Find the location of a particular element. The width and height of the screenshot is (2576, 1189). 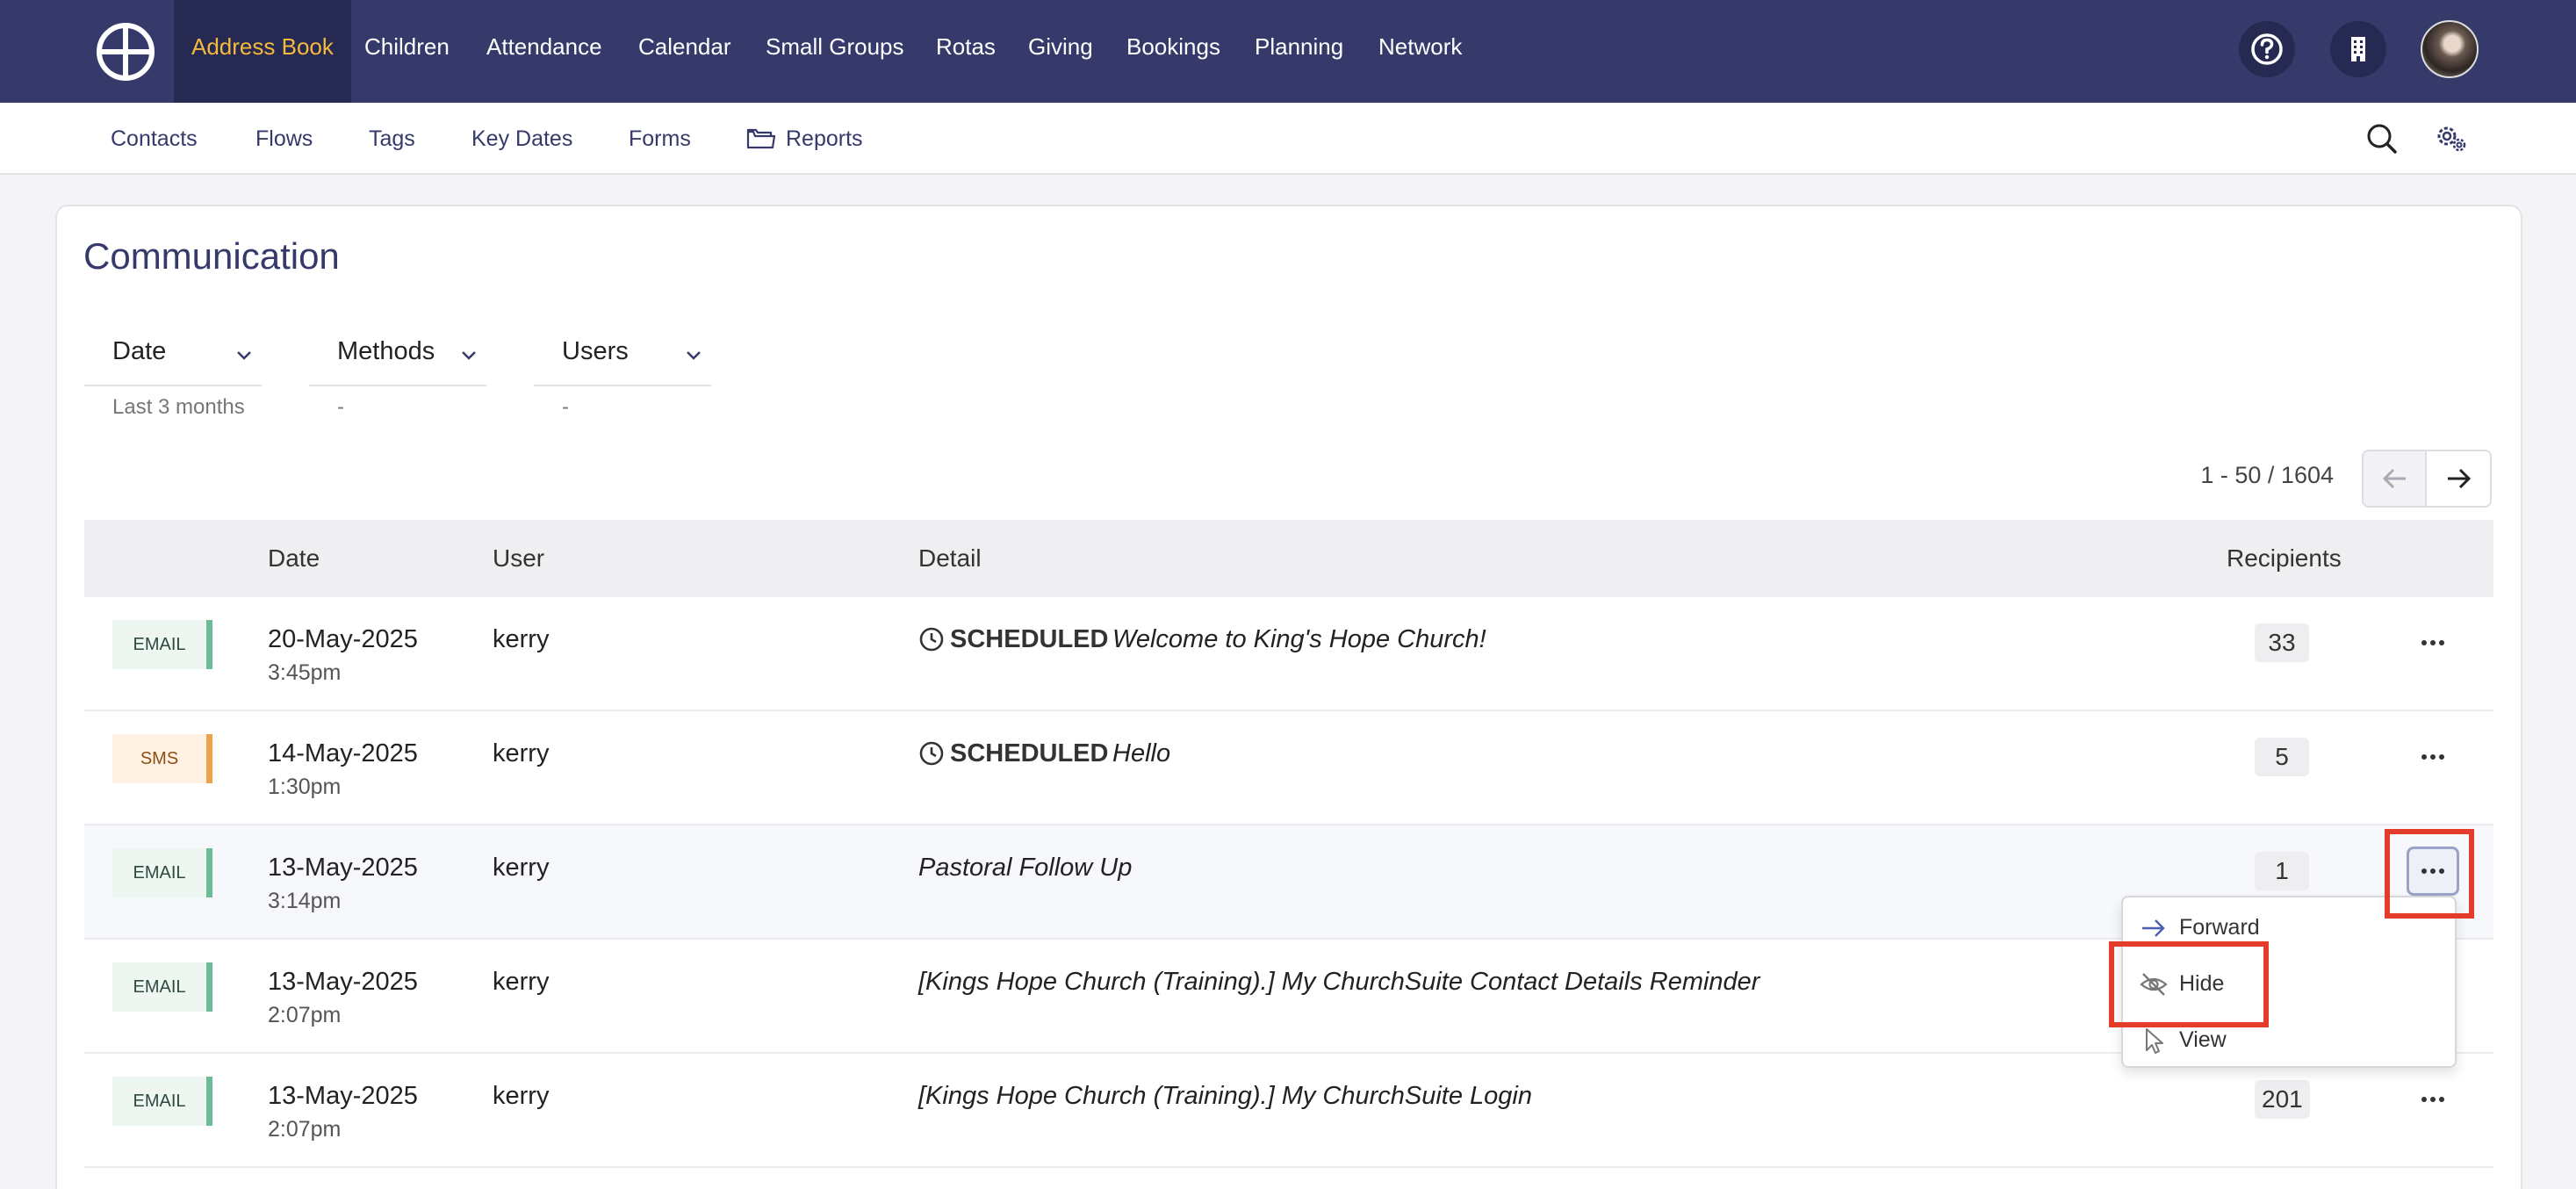

nav-small-groups: Small Groups is located at coordinates (835, 51).